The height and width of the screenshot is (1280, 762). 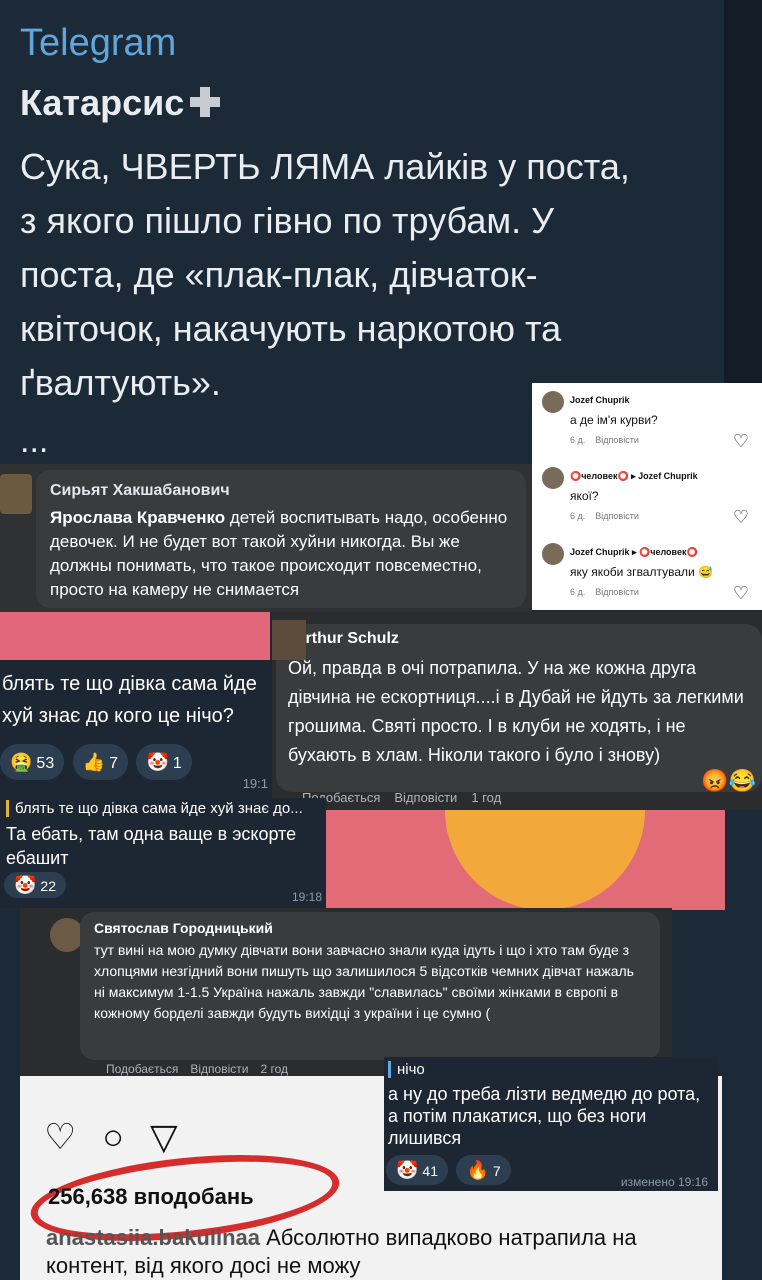 What do you see at coordinates (177, 1136) in the screenshot?
I see `send-icon: ▽` at bounding box center [177, 1136].